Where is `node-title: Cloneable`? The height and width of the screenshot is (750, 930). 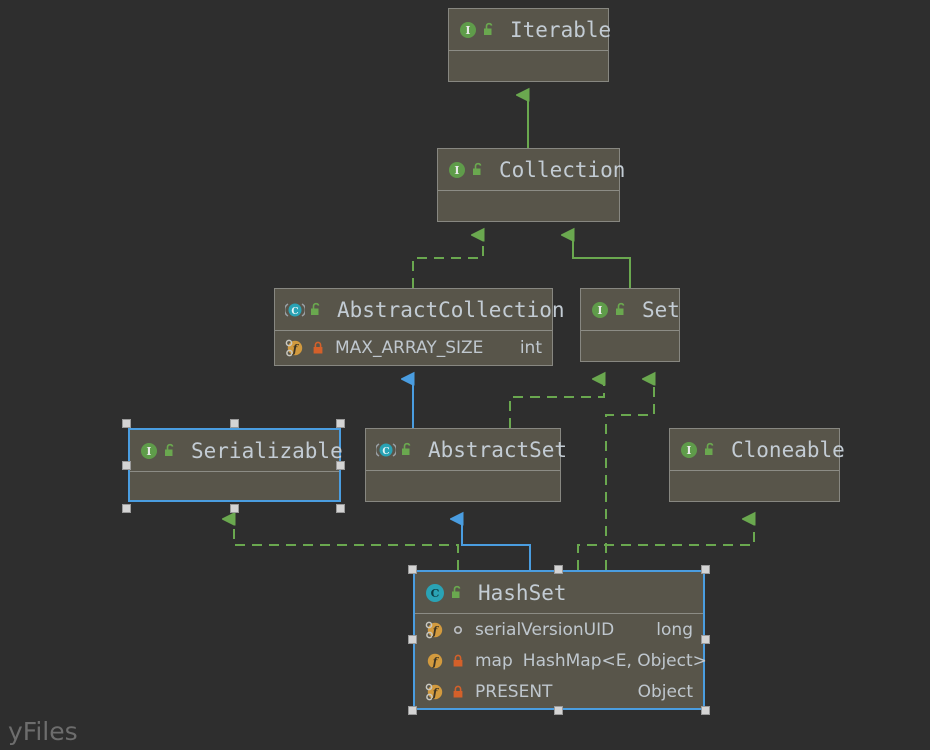
node-title: Cloneable is located at coordinates (788, 449).